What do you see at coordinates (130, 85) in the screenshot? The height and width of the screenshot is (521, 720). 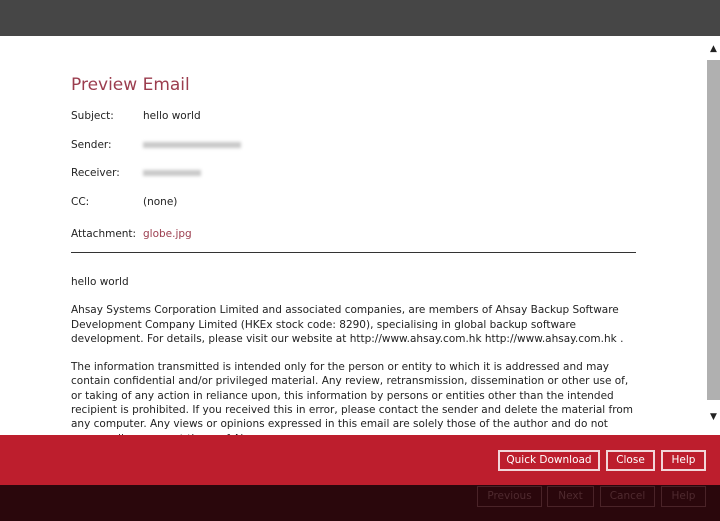 I see `page-title: Preview Email` at bounding box center [130, 85].